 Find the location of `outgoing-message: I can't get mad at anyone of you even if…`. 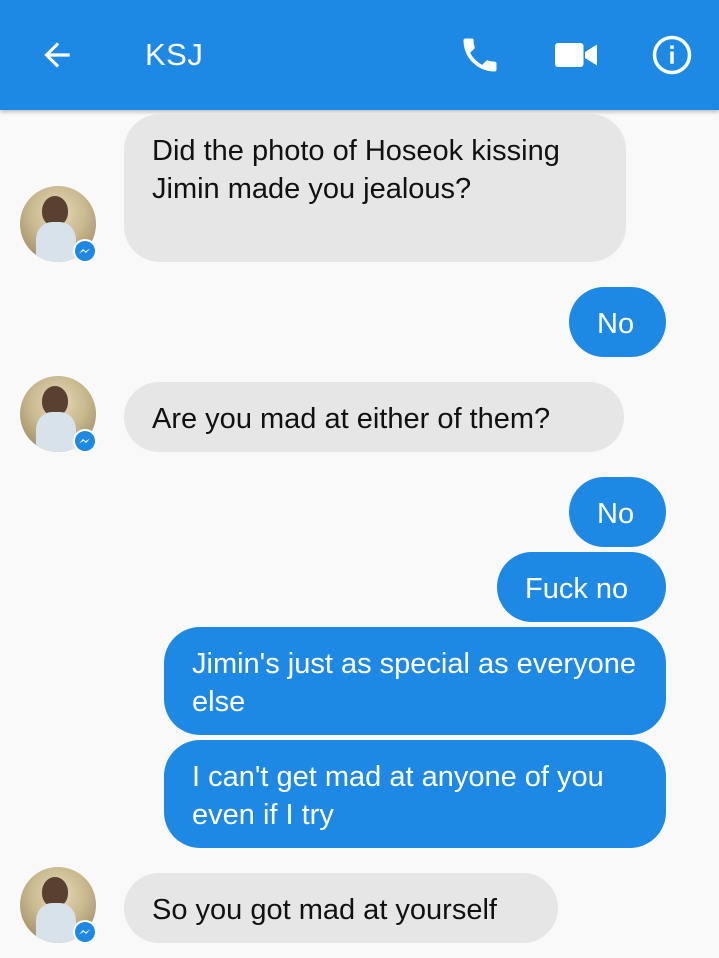

outgoing-message: I can't get mad at anyone of you even if… is located at coordinates (415, 794).